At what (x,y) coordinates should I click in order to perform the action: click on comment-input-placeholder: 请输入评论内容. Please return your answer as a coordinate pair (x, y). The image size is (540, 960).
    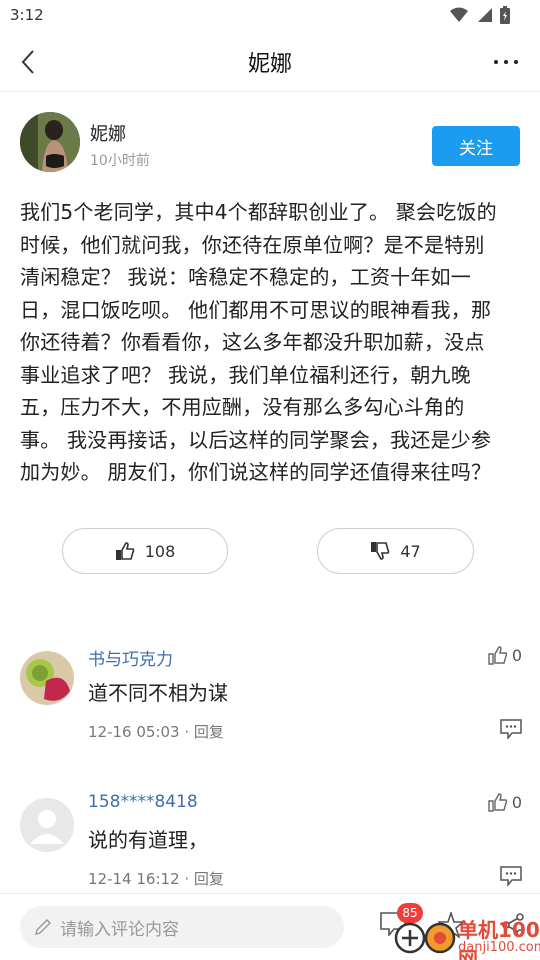
    Looking at the image, I should click on (119, 929).